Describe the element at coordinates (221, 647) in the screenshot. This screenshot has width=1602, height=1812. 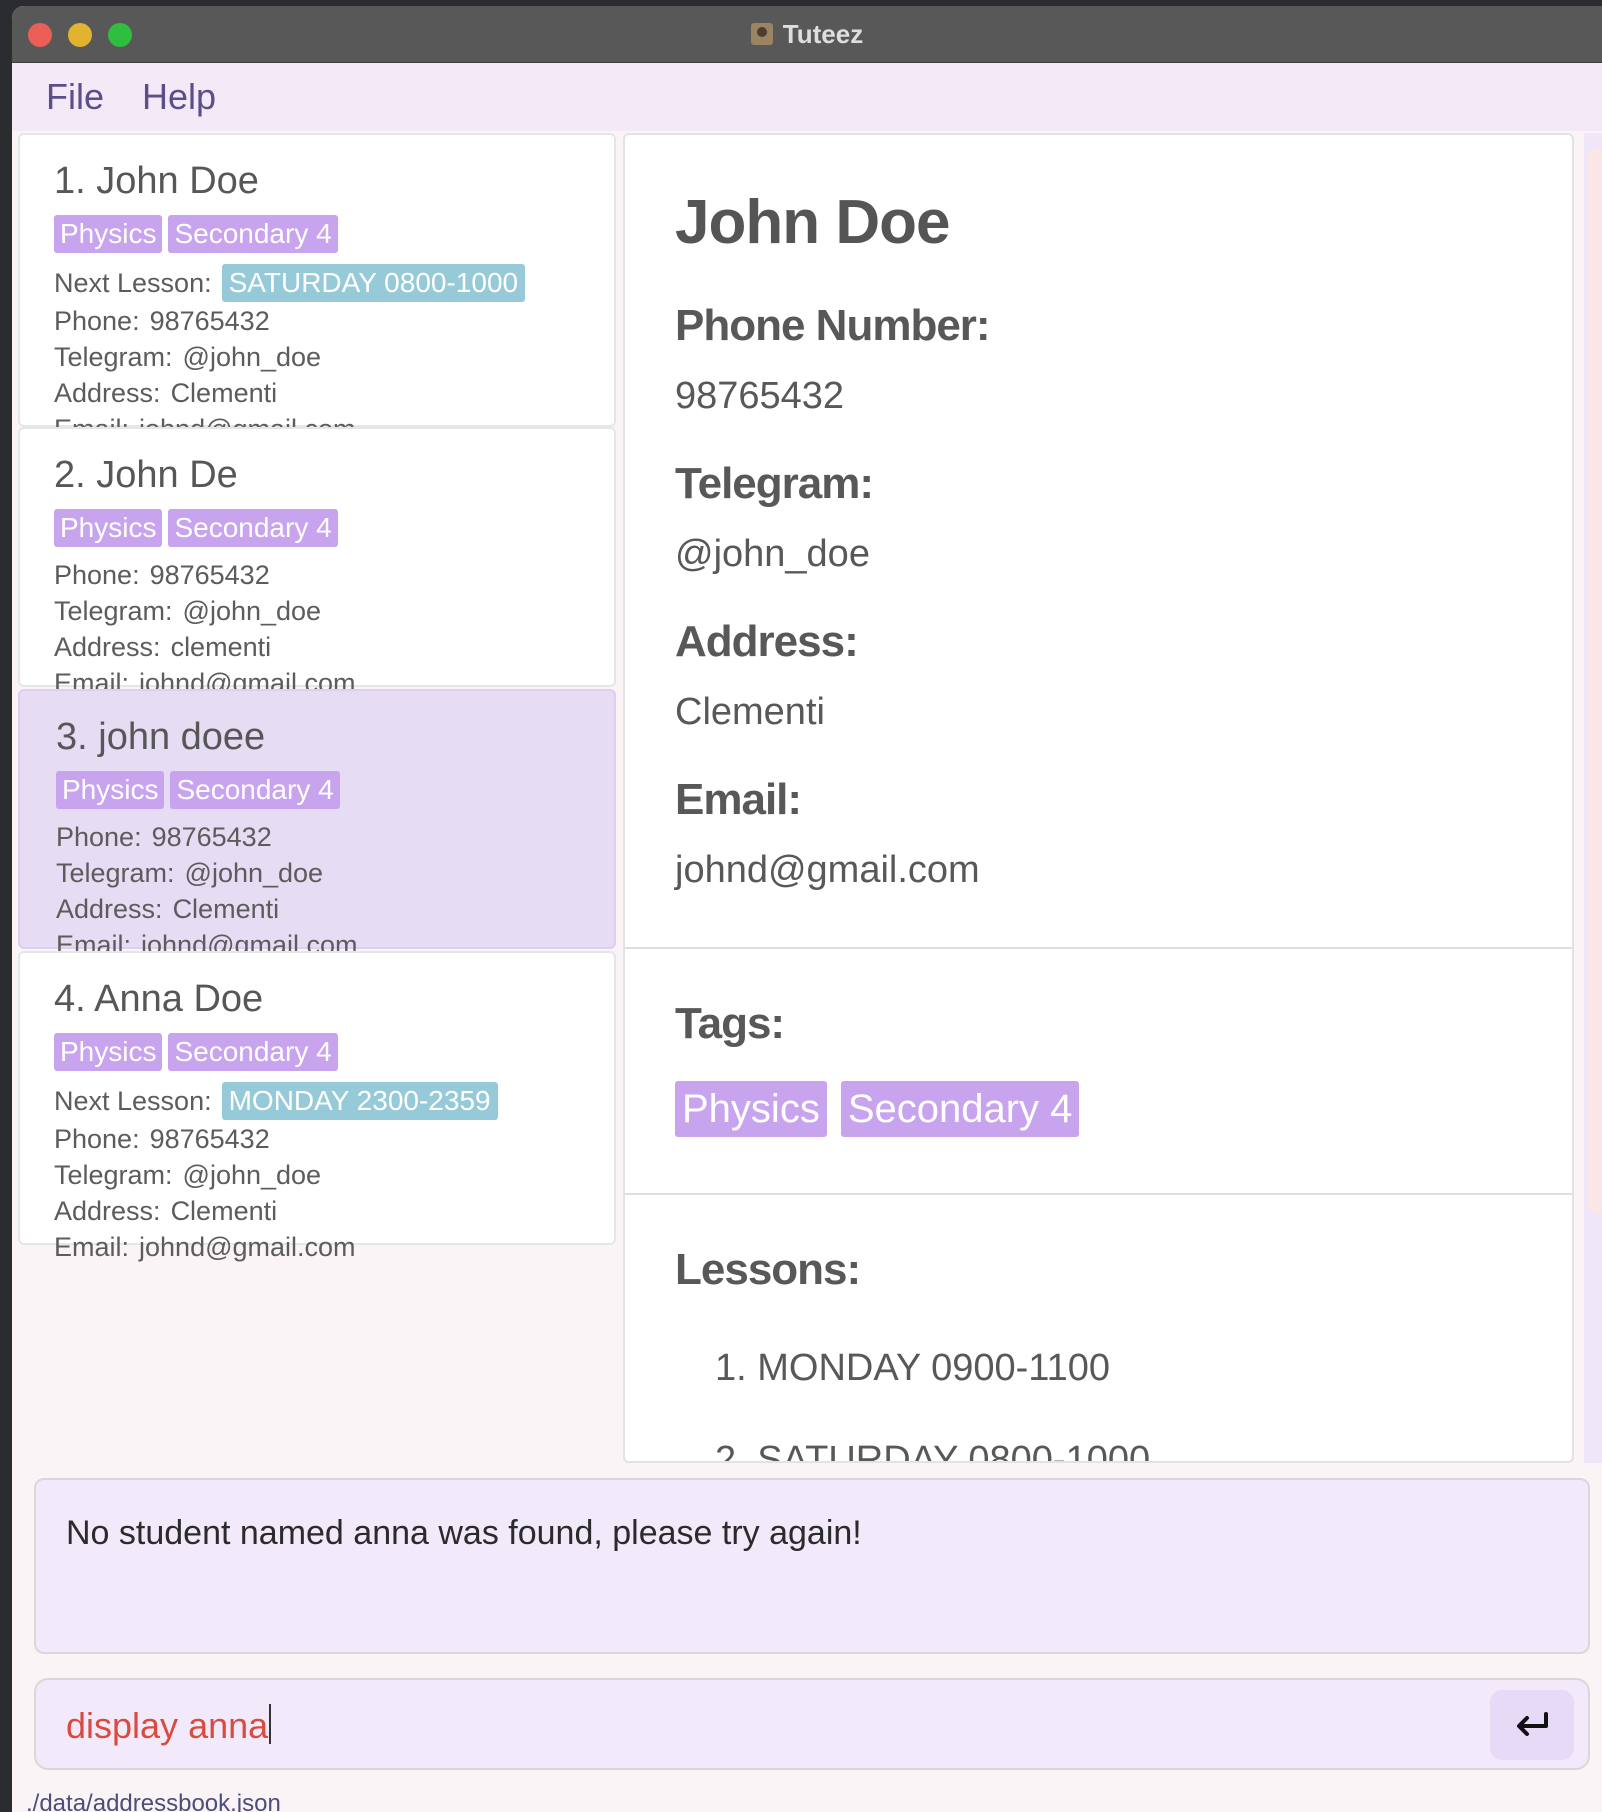
I see `address-value: clementi` at that location.